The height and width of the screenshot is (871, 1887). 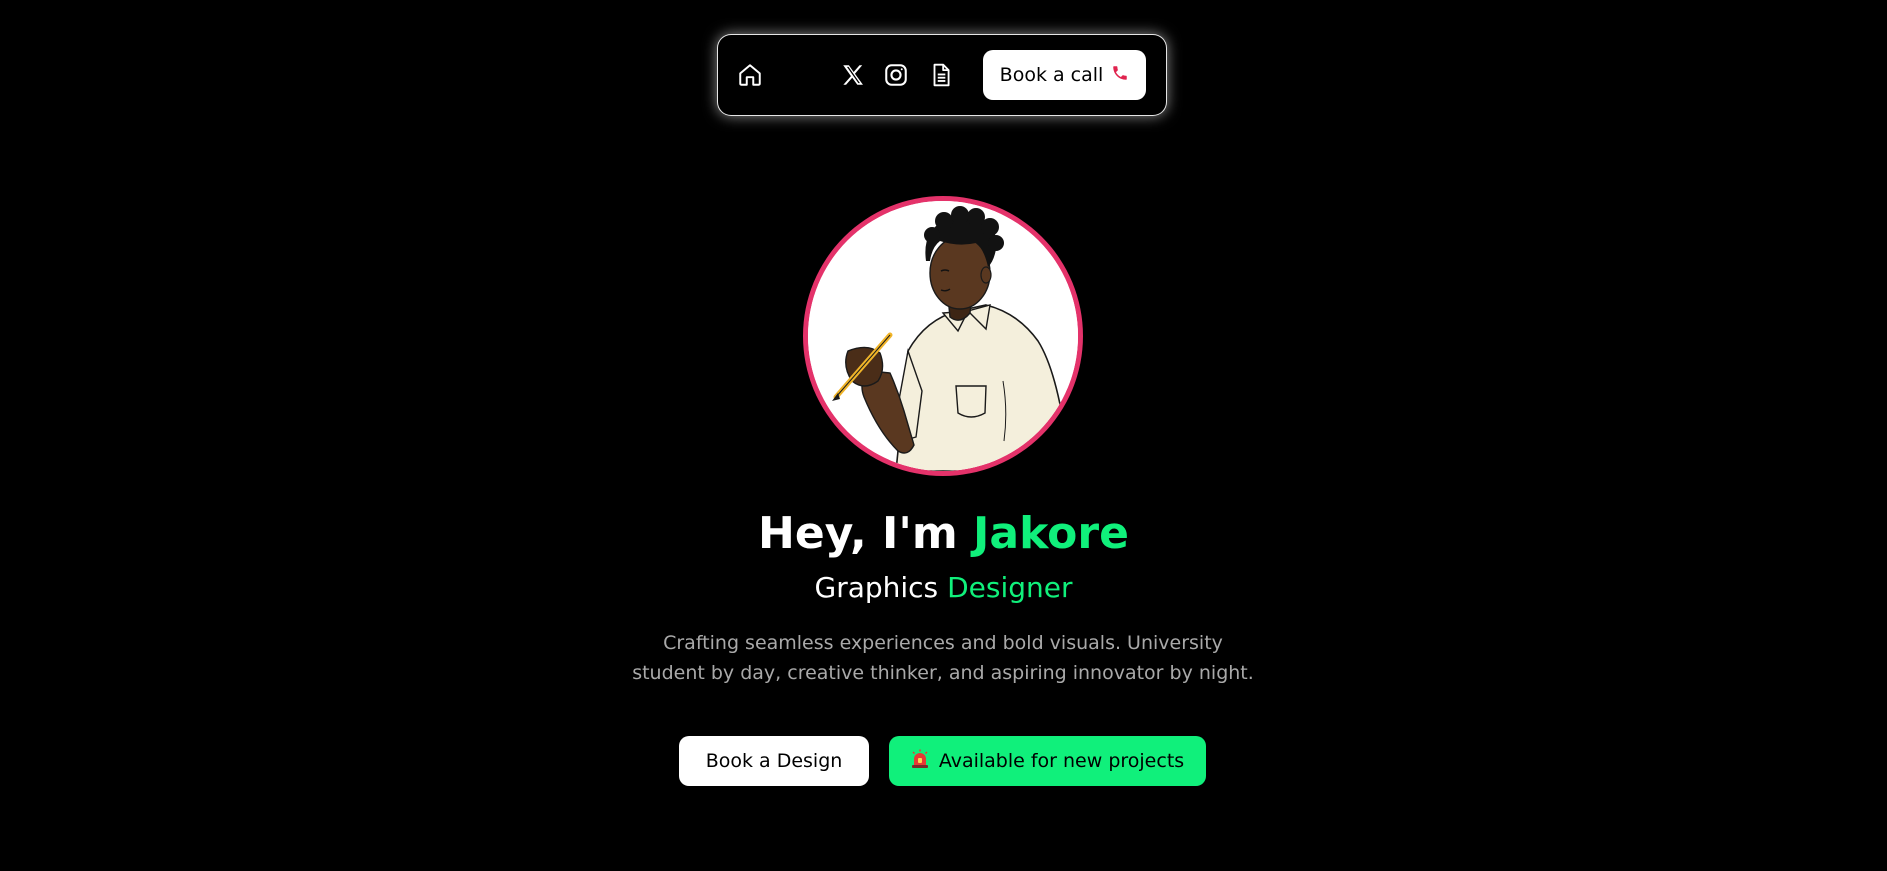 I want to click on book-call-button: Book a call, so click(x=1064, y=75).